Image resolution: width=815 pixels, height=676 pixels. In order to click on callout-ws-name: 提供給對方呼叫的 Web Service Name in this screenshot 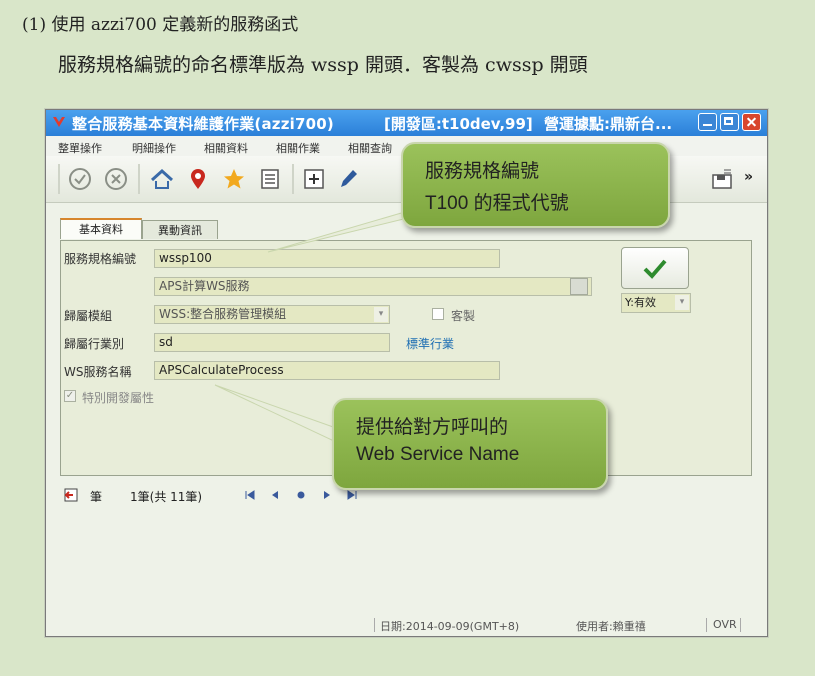, I will do `click(470, 444)`.